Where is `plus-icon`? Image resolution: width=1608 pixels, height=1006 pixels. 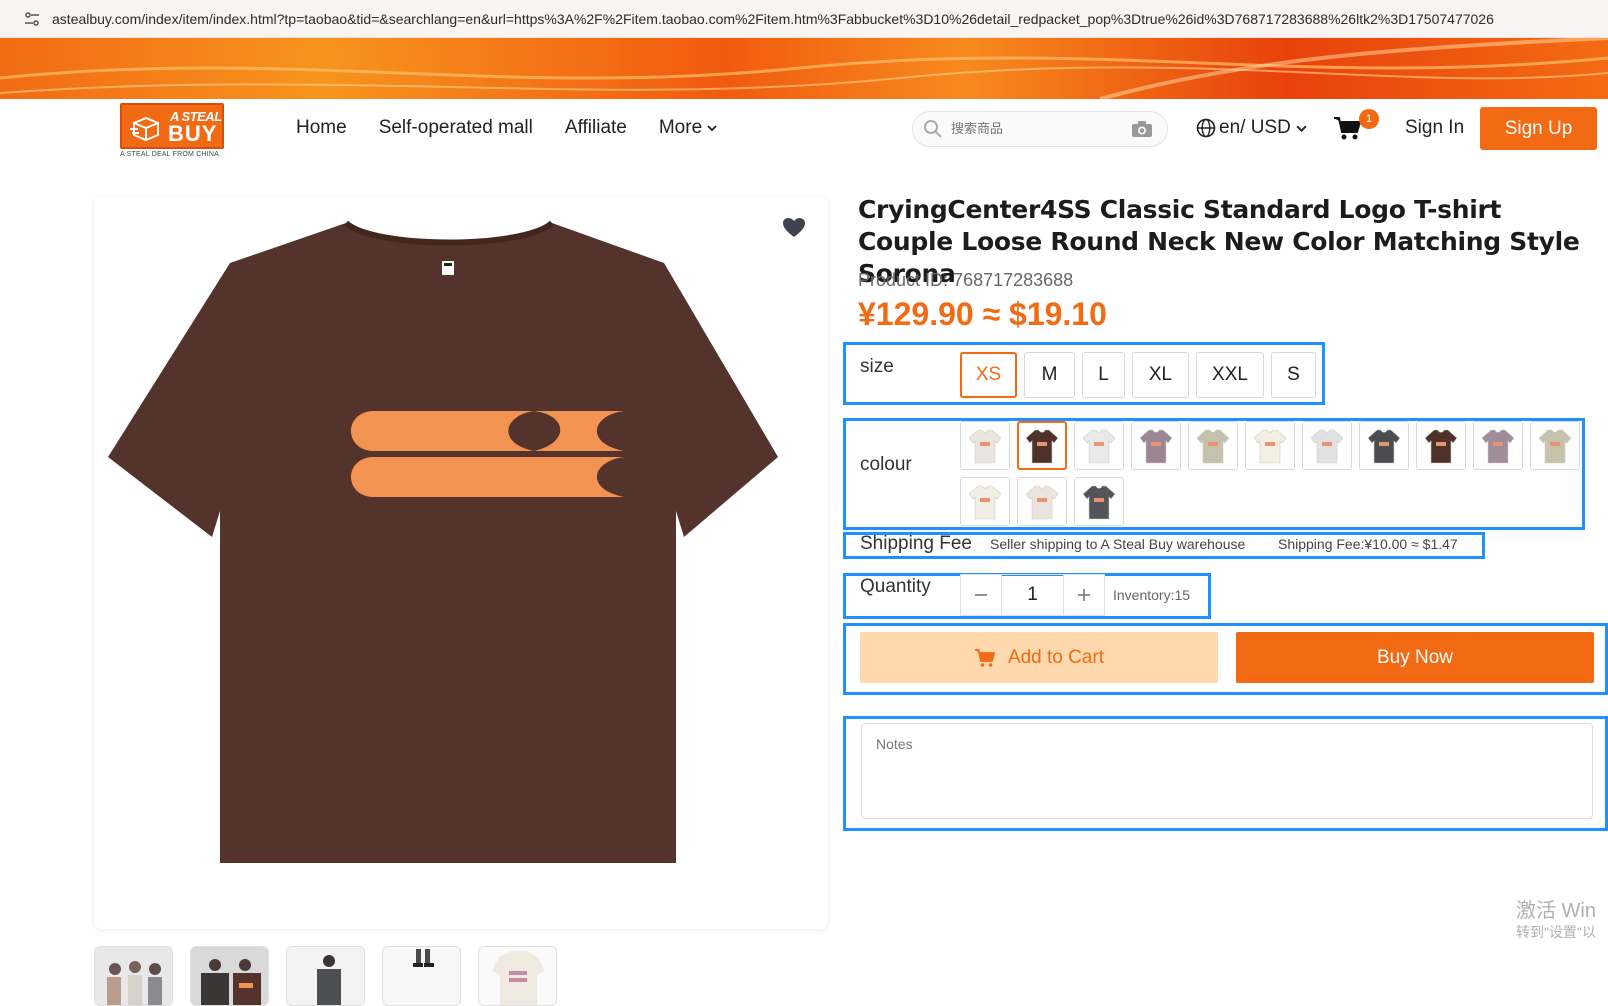
plus-icon is located at coordinates (1084, 595).